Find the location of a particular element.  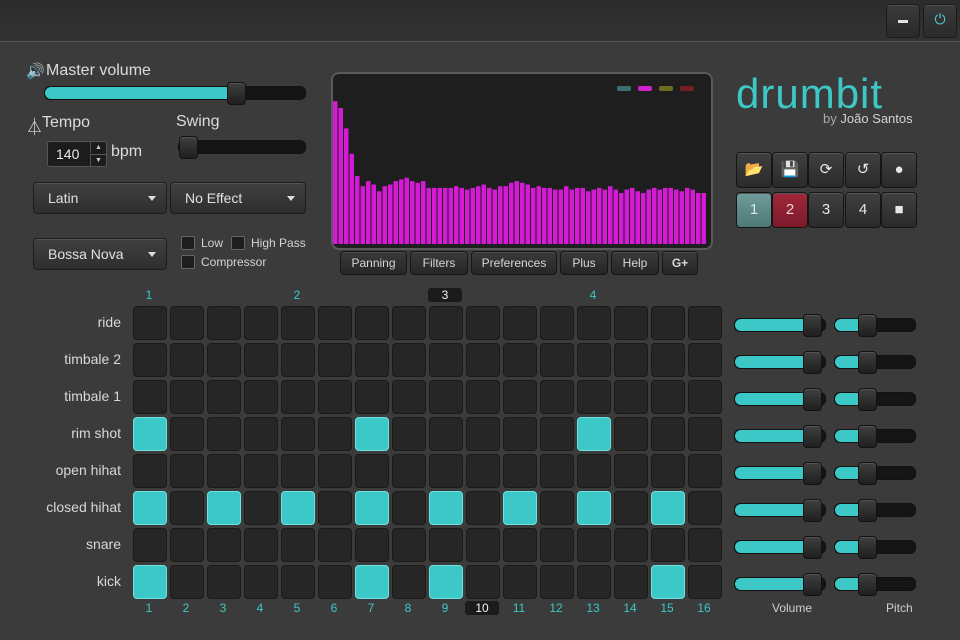

high-pass-checkbox is located at coordinates (238, 243).